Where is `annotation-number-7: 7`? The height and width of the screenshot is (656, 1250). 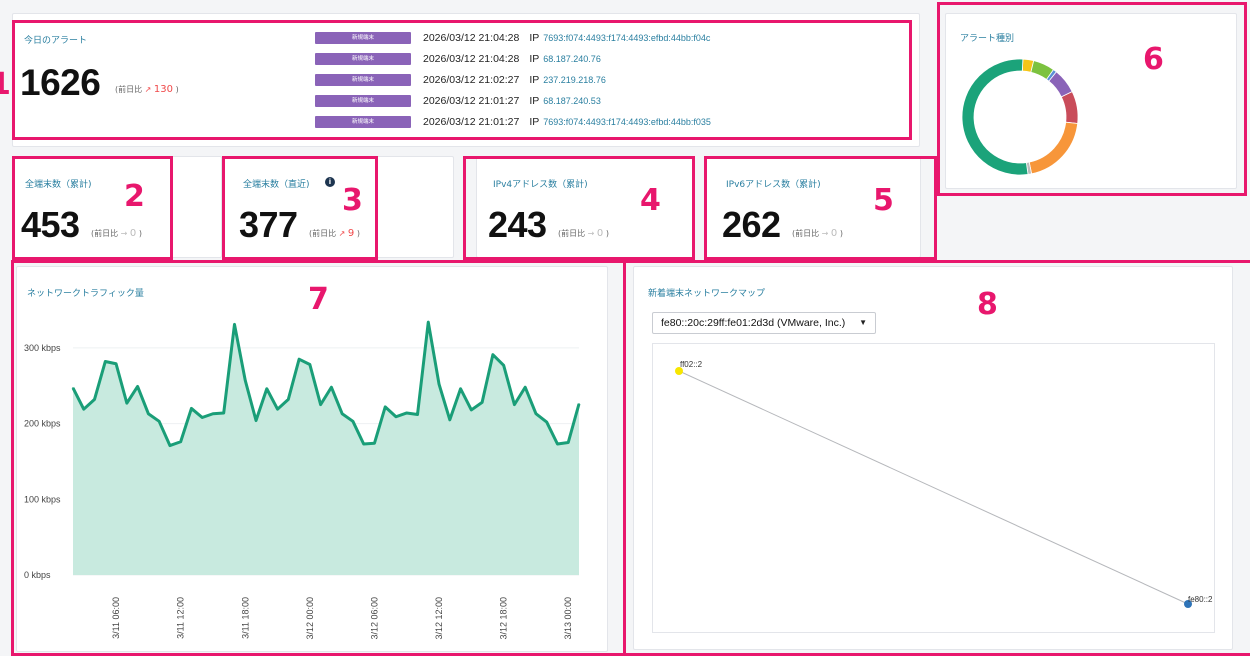 annotation-number-7: 7 is located at coordinates (318, 299).